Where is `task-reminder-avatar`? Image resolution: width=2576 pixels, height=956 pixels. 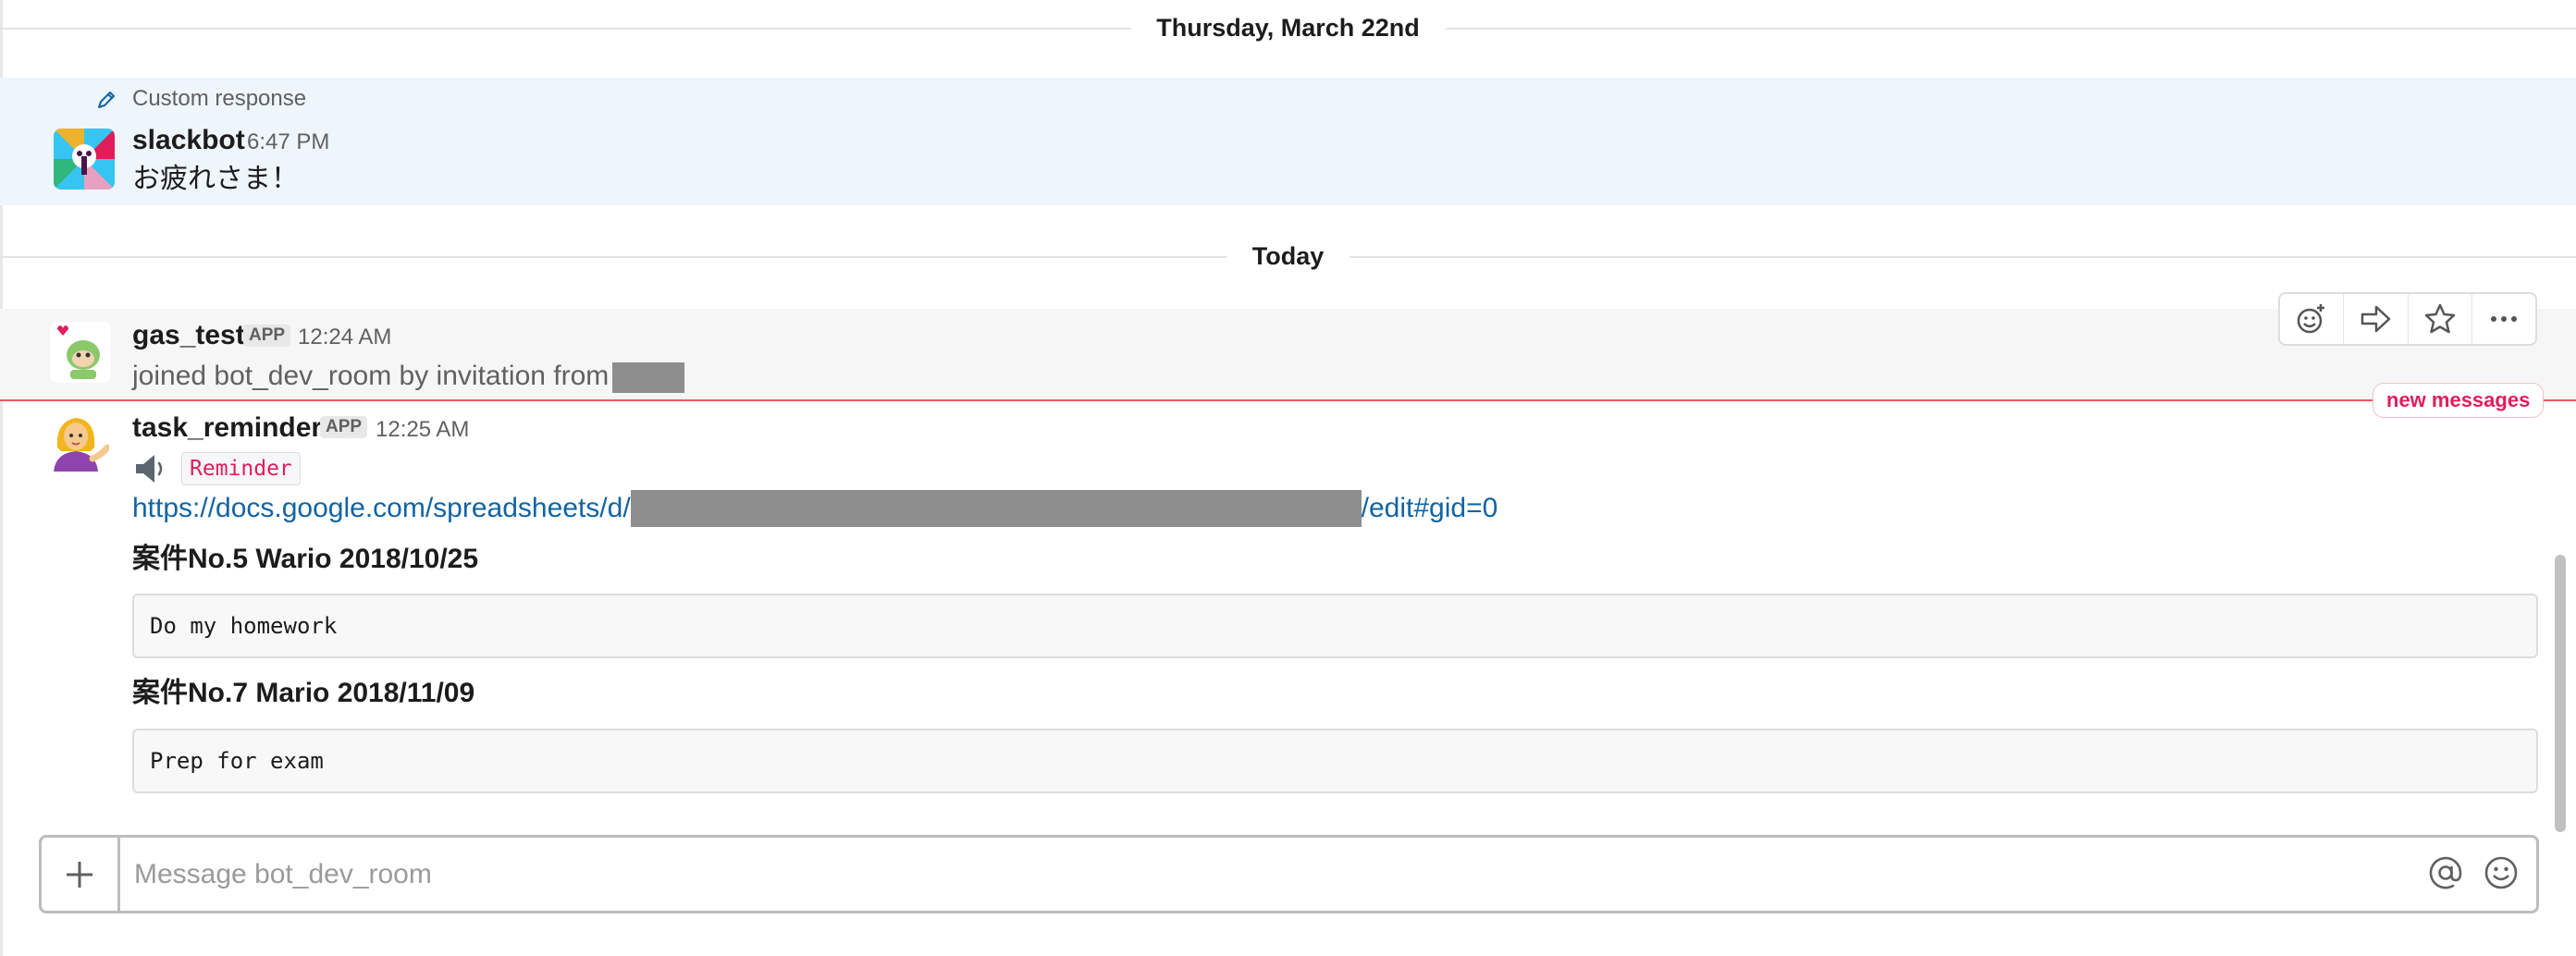
task-reminder-avatar is located at coordinates (78, 441).